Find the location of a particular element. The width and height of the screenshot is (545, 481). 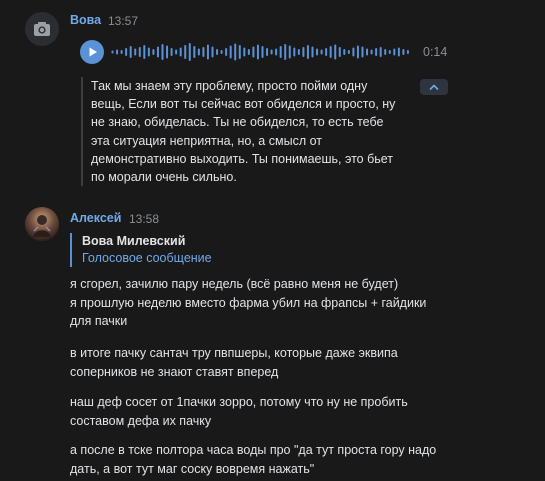

reply-author: Вова Милевский is located at coordinates (134, 241).